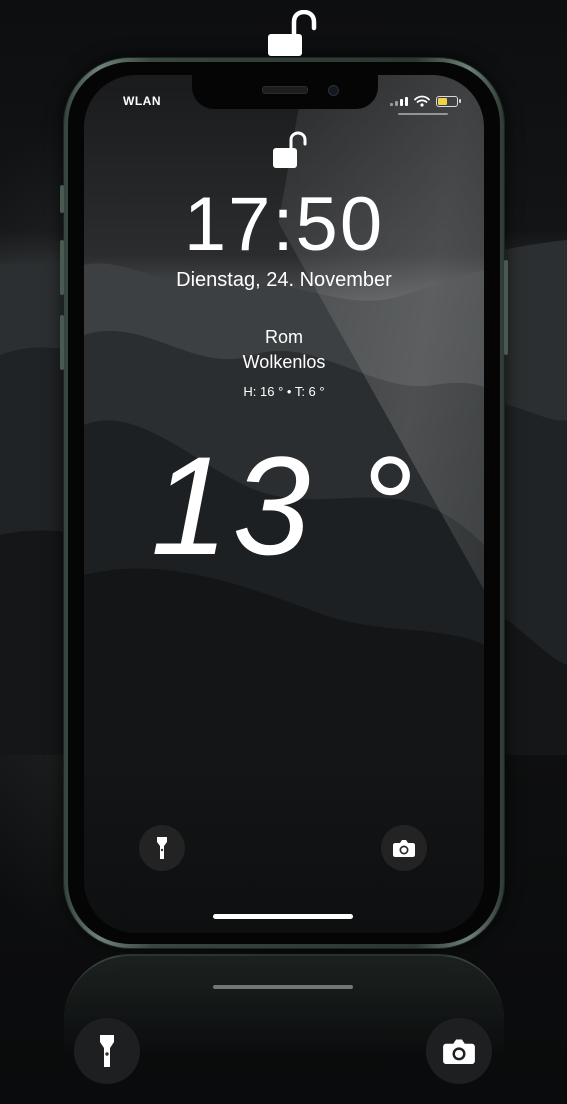  I want to click on camera-button, so click(404, 848).